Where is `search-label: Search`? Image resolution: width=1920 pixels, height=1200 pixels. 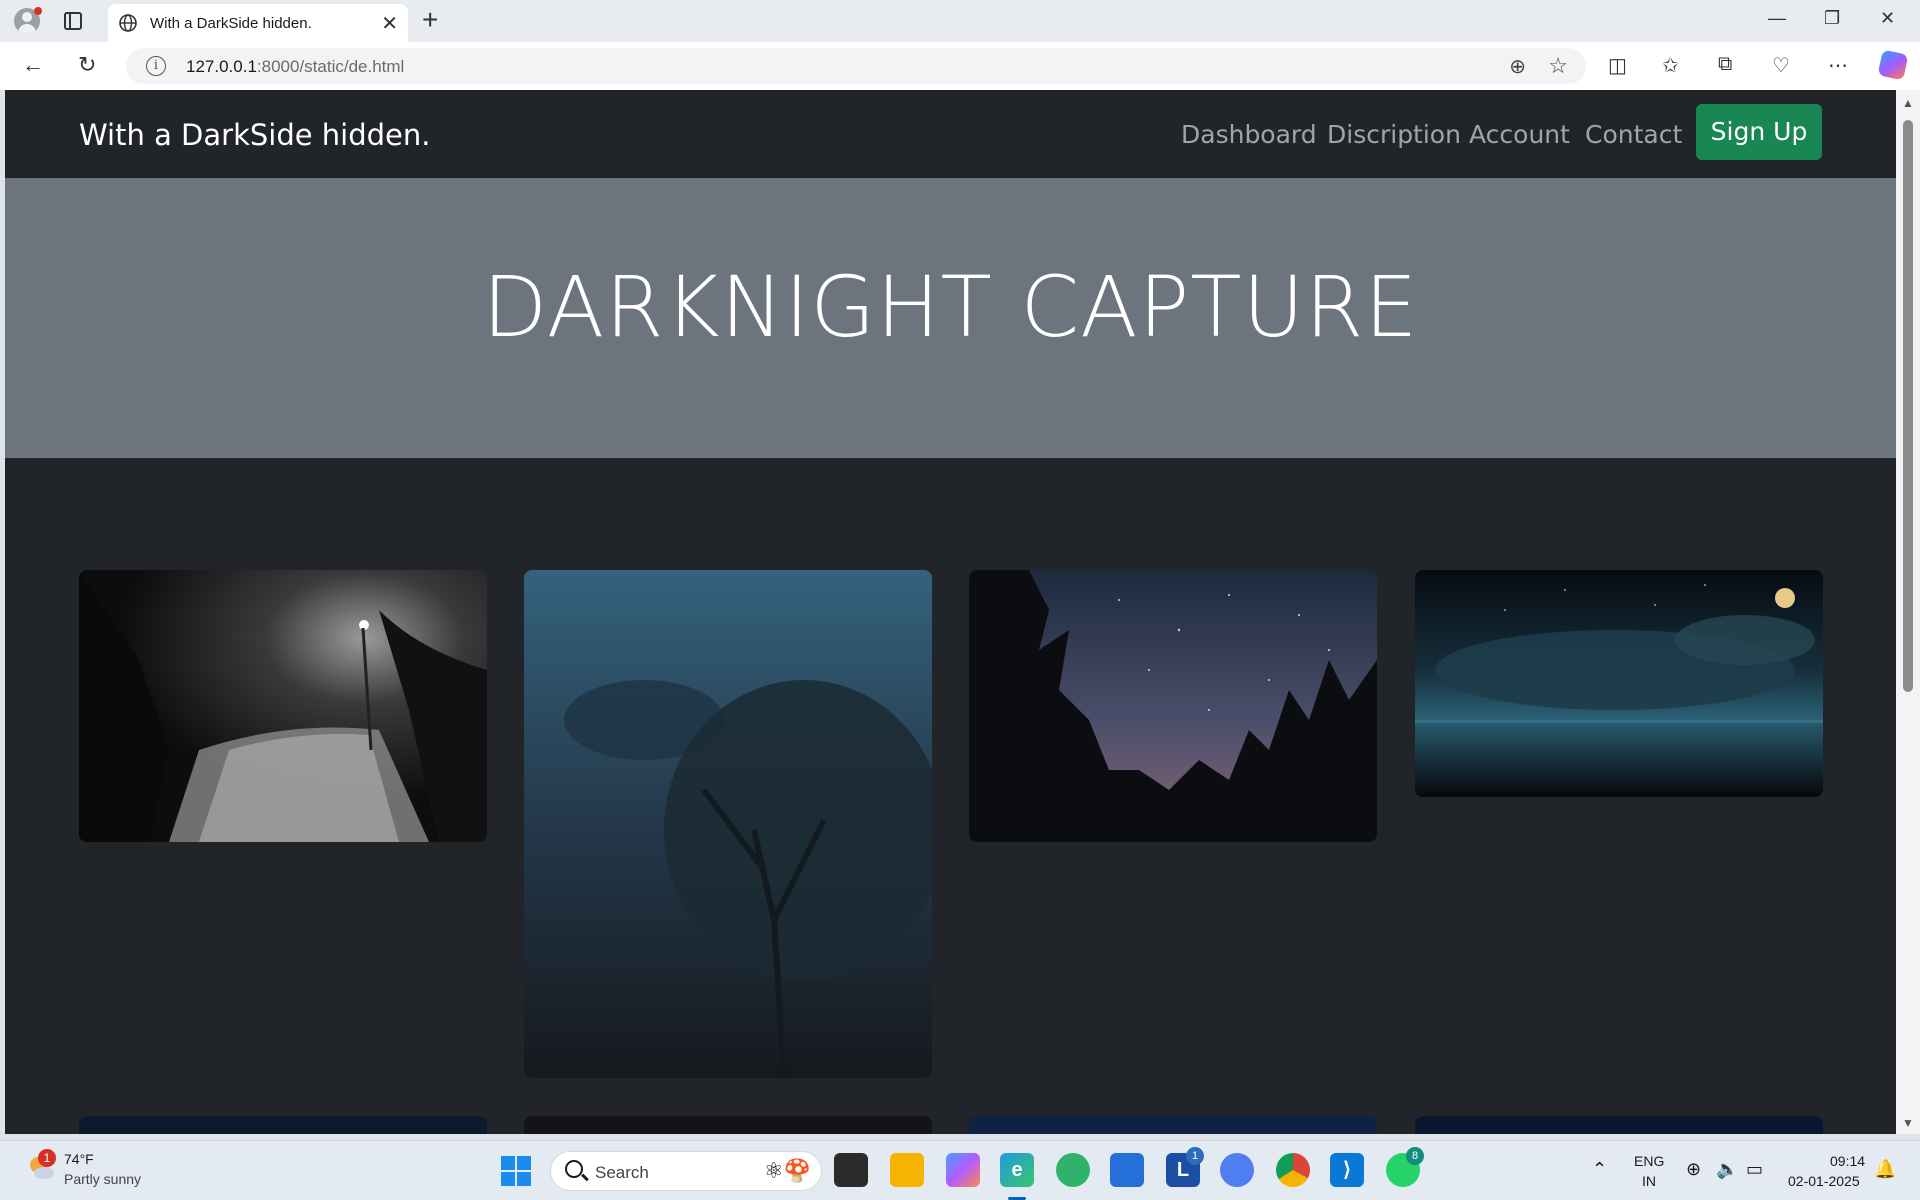 search-label: Search is located at coordinates (622, 1172).